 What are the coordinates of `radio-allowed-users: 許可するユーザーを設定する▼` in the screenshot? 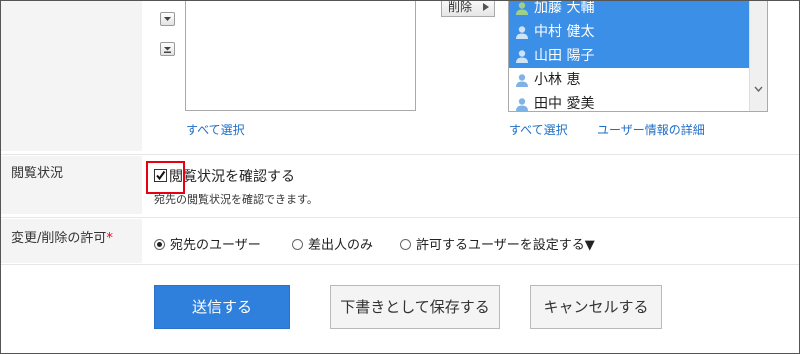 It's located at (497, 243).